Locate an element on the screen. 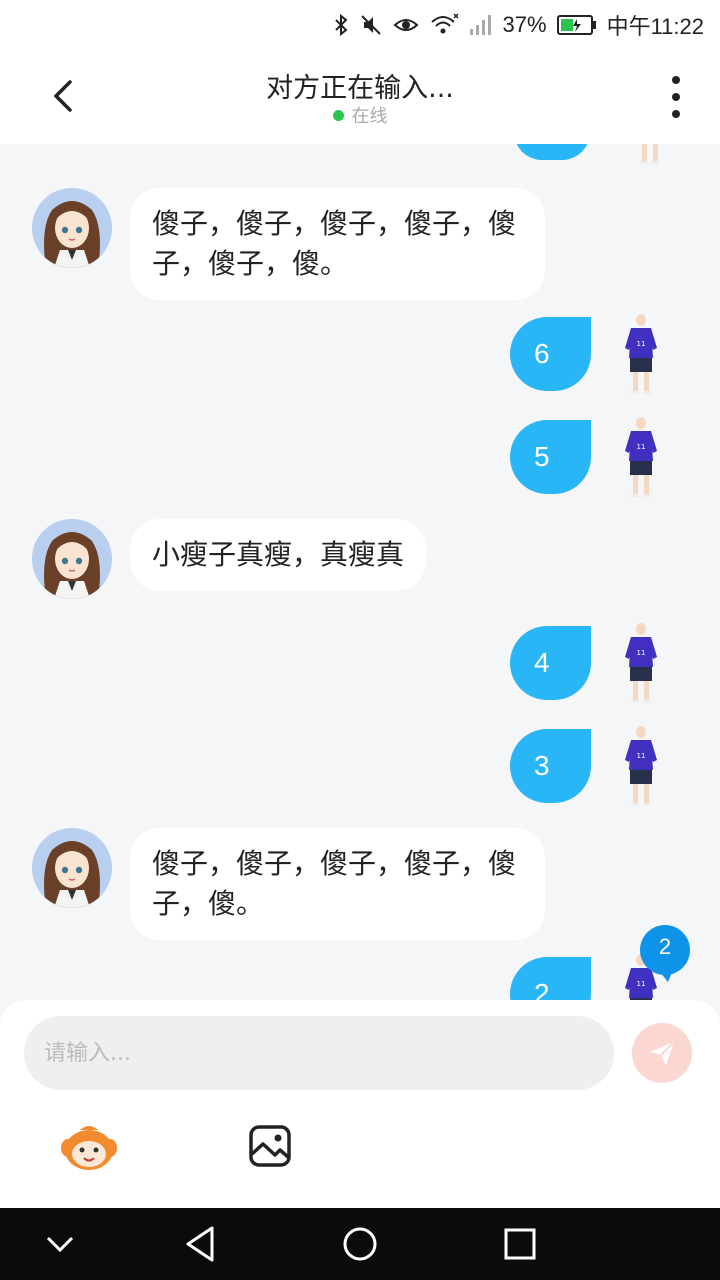  status-icons: 37% 中午11:22 is located at coordinates (518, 25).